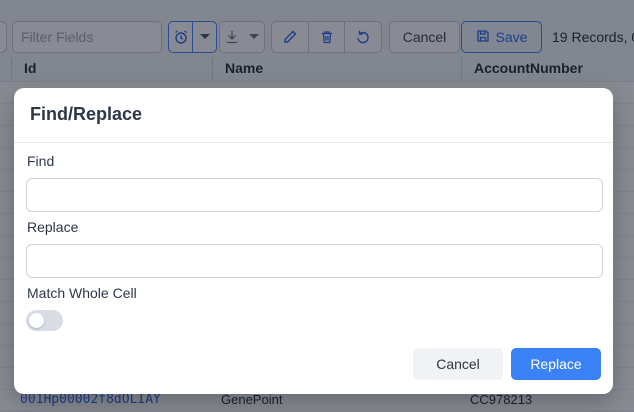 Image resolution: width=634 pixels, height=412 pixels. What do you see at coordinates (313, 142) in the screenshot?
I see `divider` at bounding box center [313, 142].